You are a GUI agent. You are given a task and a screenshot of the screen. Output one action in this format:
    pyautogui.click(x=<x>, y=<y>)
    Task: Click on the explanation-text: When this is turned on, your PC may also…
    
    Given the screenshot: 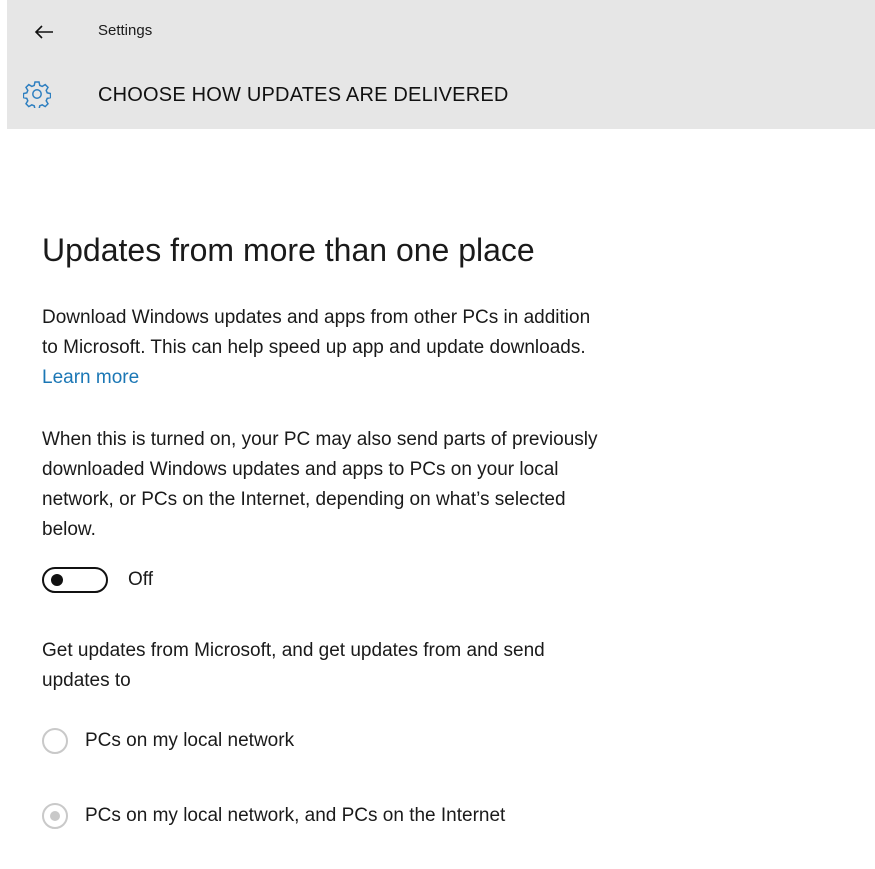 What is the action you would take?
    pyautogui.click(x=392, y=485)
    